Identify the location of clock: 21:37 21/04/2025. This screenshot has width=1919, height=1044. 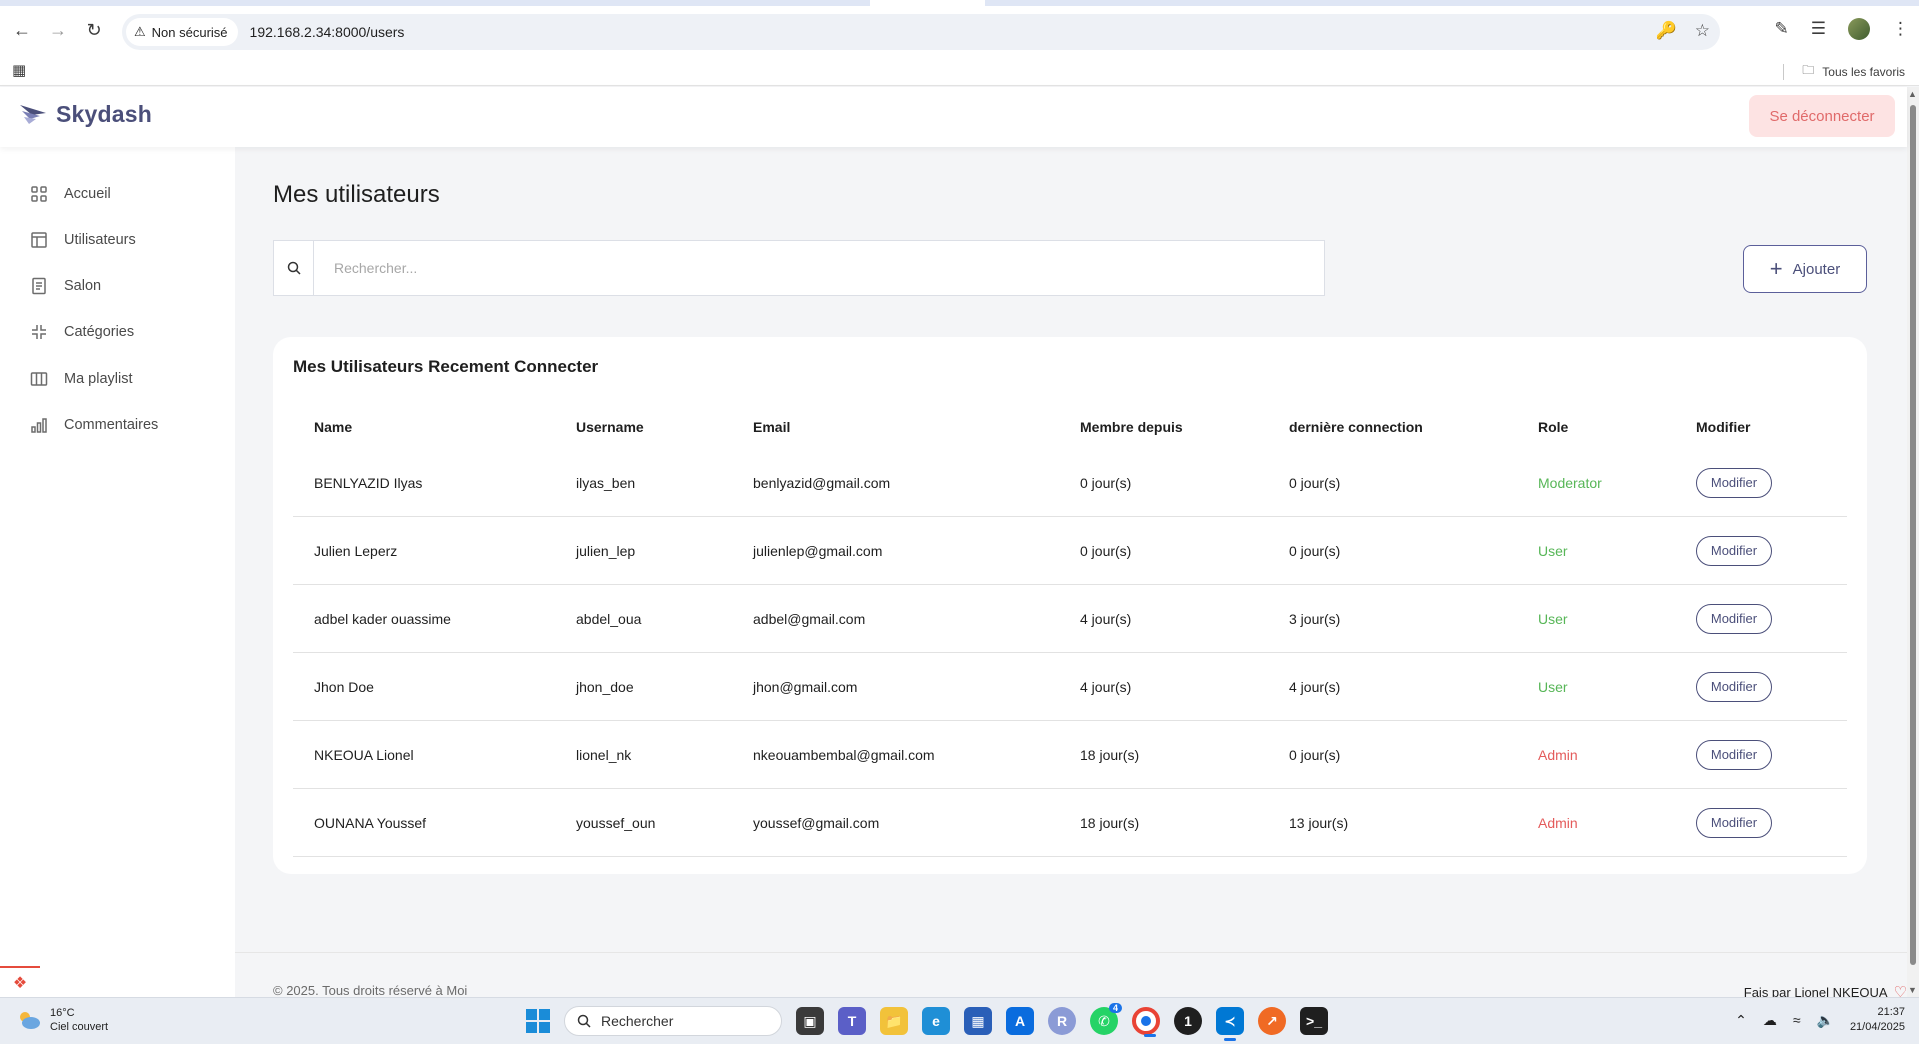
(1877, 1020).